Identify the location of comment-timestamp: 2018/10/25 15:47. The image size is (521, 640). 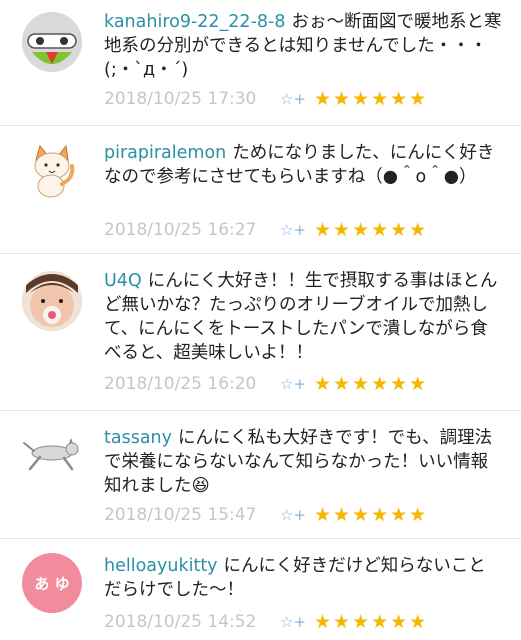
(180, 515).